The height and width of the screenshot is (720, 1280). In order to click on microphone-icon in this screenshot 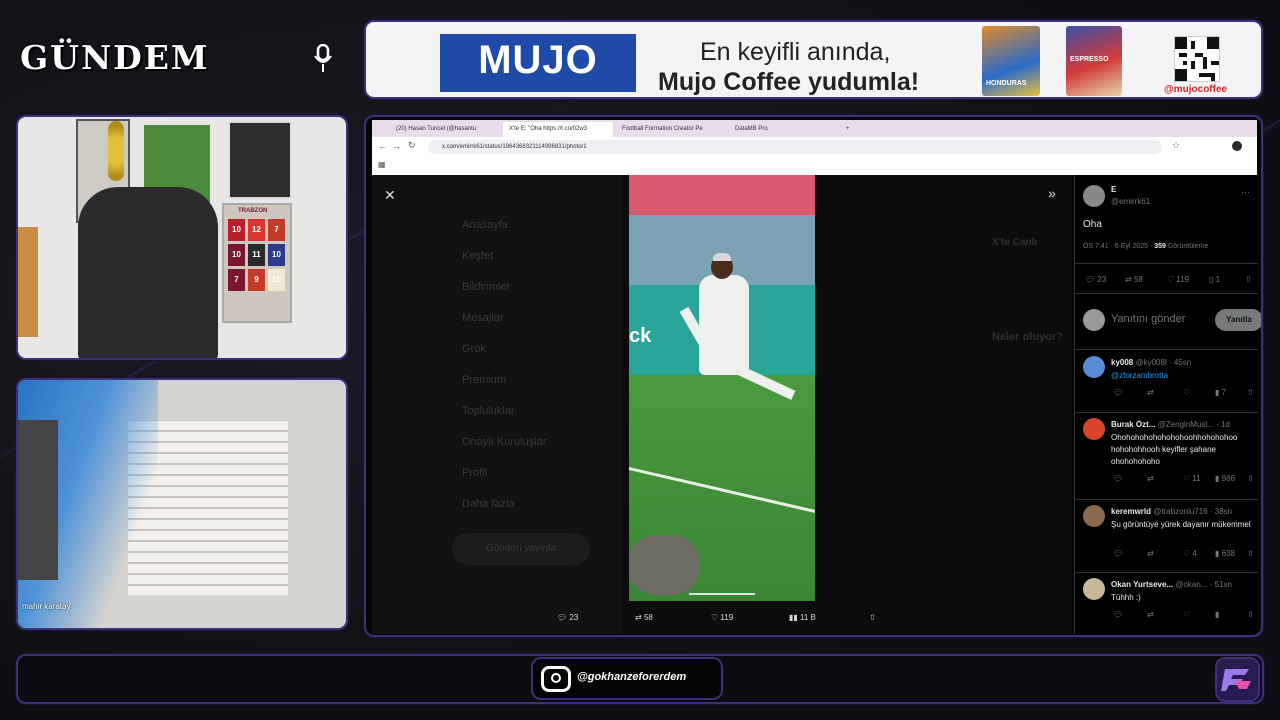, I will do `click(323, 58)`.